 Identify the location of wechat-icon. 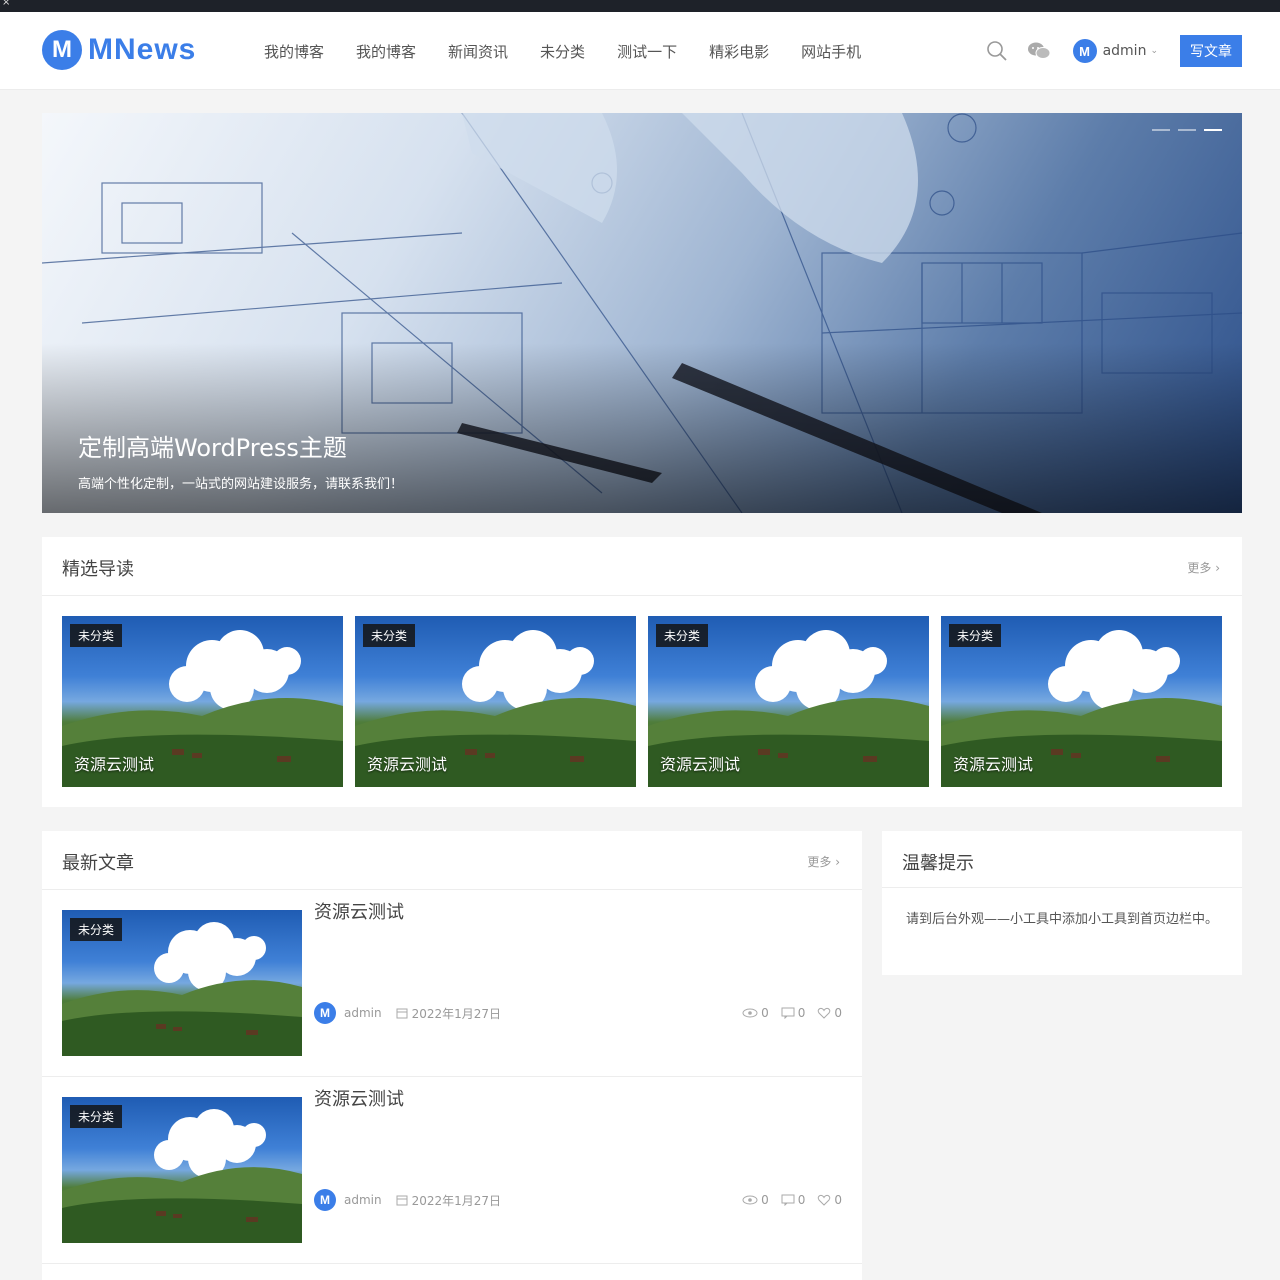
(1039, 51).